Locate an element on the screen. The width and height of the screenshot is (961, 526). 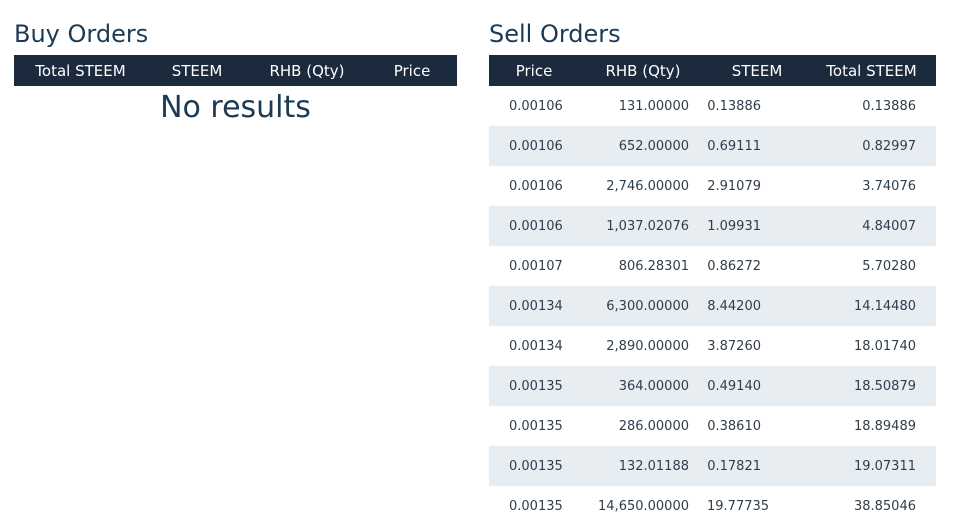
sell-order-total-steem: 38.85046 is located at coordinates (884, 506).